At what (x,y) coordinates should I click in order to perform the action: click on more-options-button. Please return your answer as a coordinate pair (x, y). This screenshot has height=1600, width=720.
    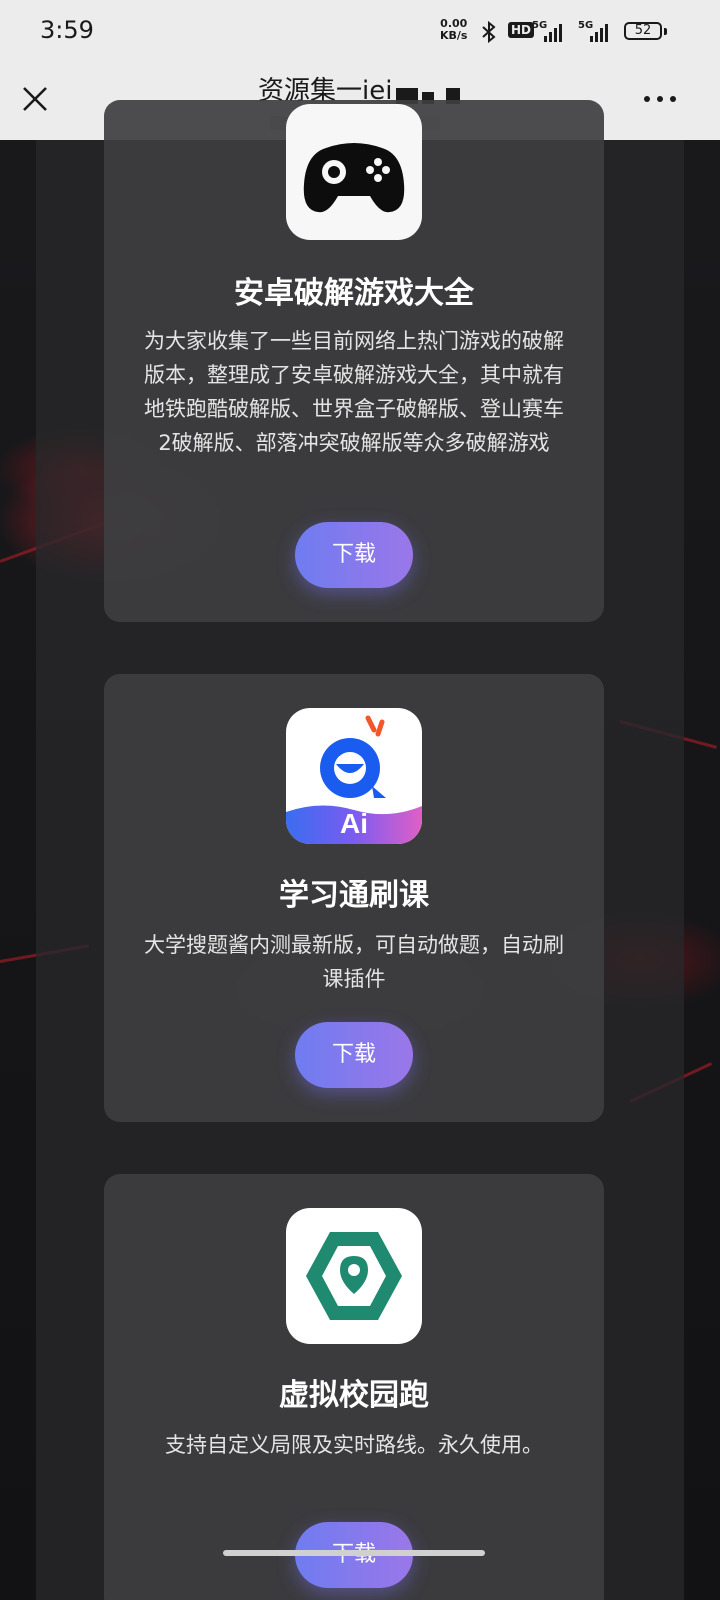
    Looking at the image, I should click on (660, 98).